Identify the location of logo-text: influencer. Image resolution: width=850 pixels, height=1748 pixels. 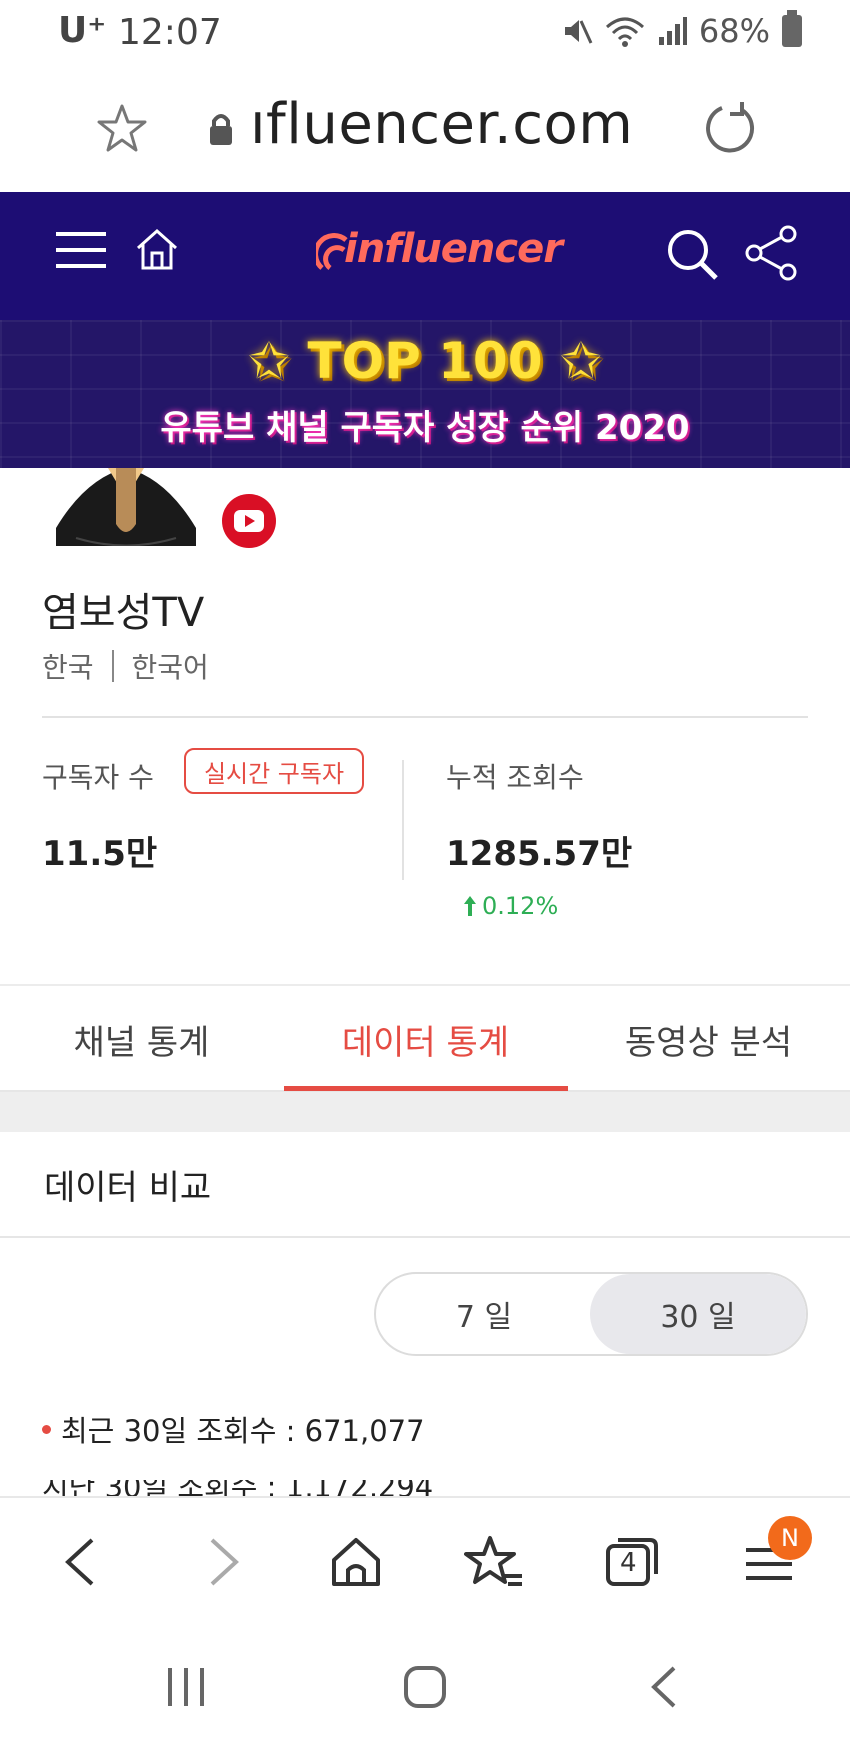
(453, 249).